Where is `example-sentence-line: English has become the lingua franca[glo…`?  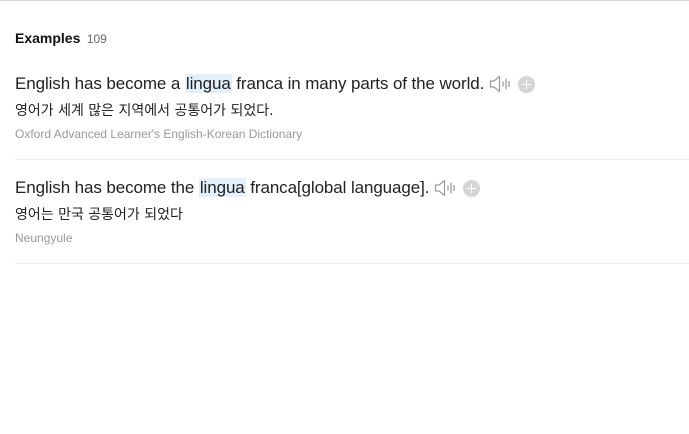
example-sentence-line: English has become the lingua franca[glo… is located at coordinates (248, 188).